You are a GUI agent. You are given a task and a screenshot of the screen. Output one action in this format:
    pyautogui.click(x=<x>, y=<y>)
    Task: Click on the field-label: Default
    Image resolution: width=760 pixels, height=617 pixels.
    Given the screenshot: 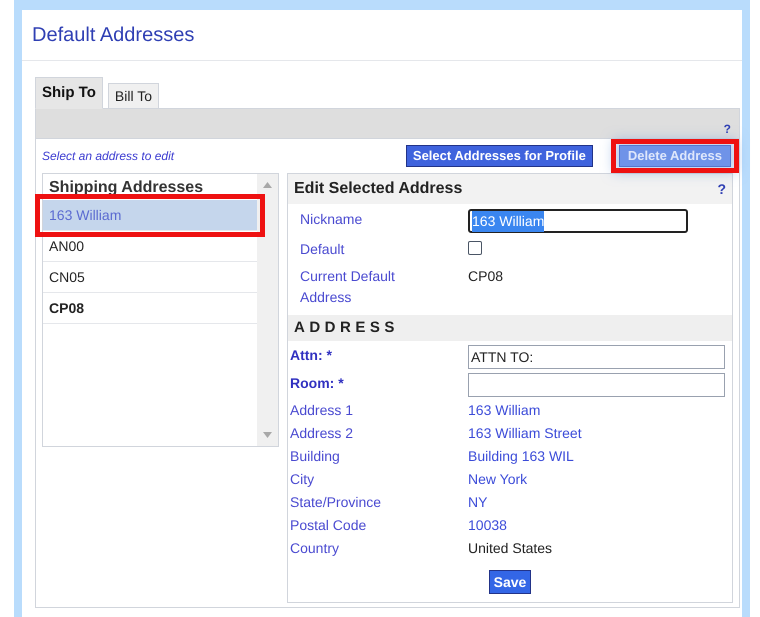 What is the action you would take?
    pyautogui.click(x=323, y=249)
    